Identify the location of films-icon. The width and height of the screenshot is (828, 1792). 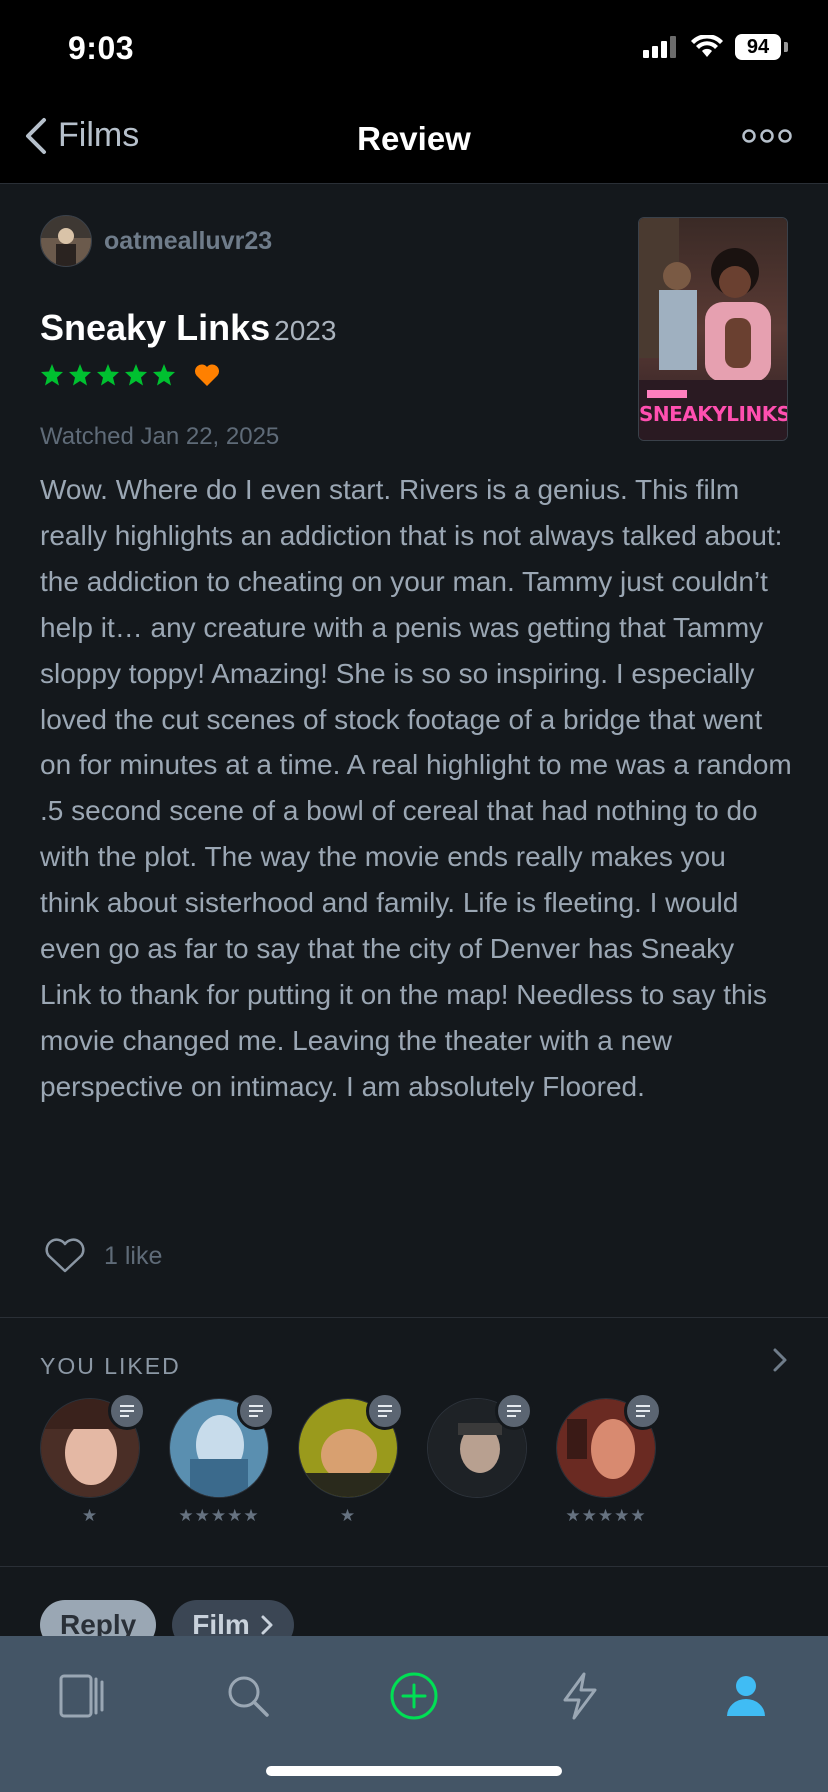
(81, 1696).